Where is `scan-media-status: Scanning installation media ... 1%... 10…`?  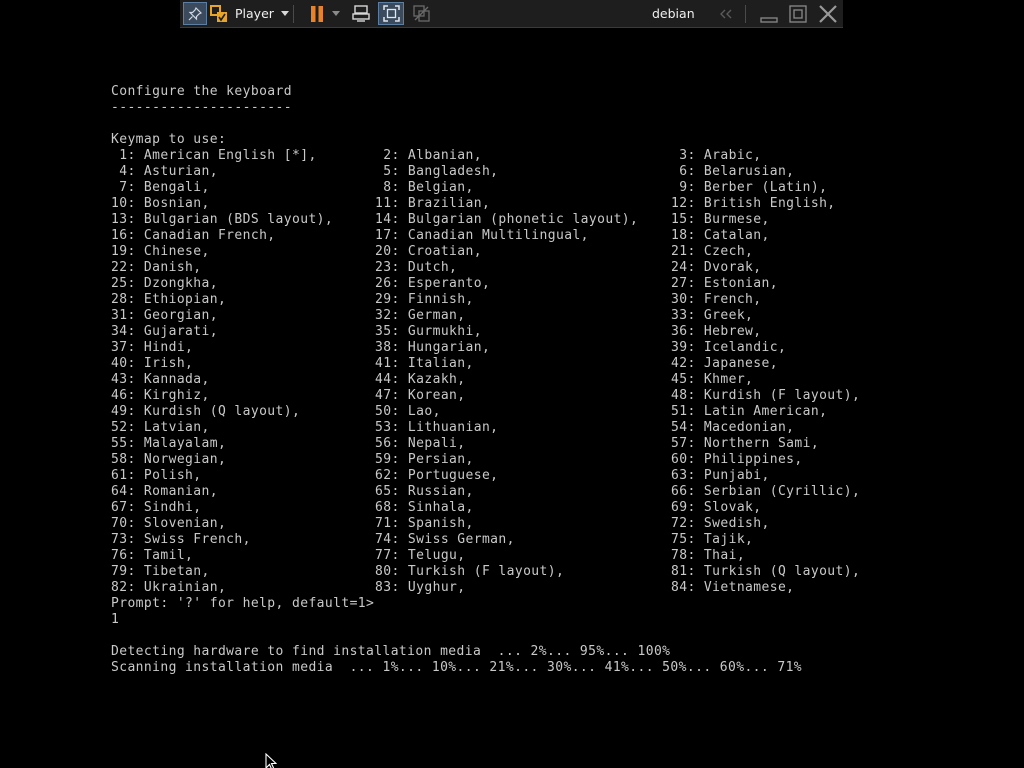 scan-media-status: Scanning installation media ... 1%... 10… is located at coordinates (457, 667).